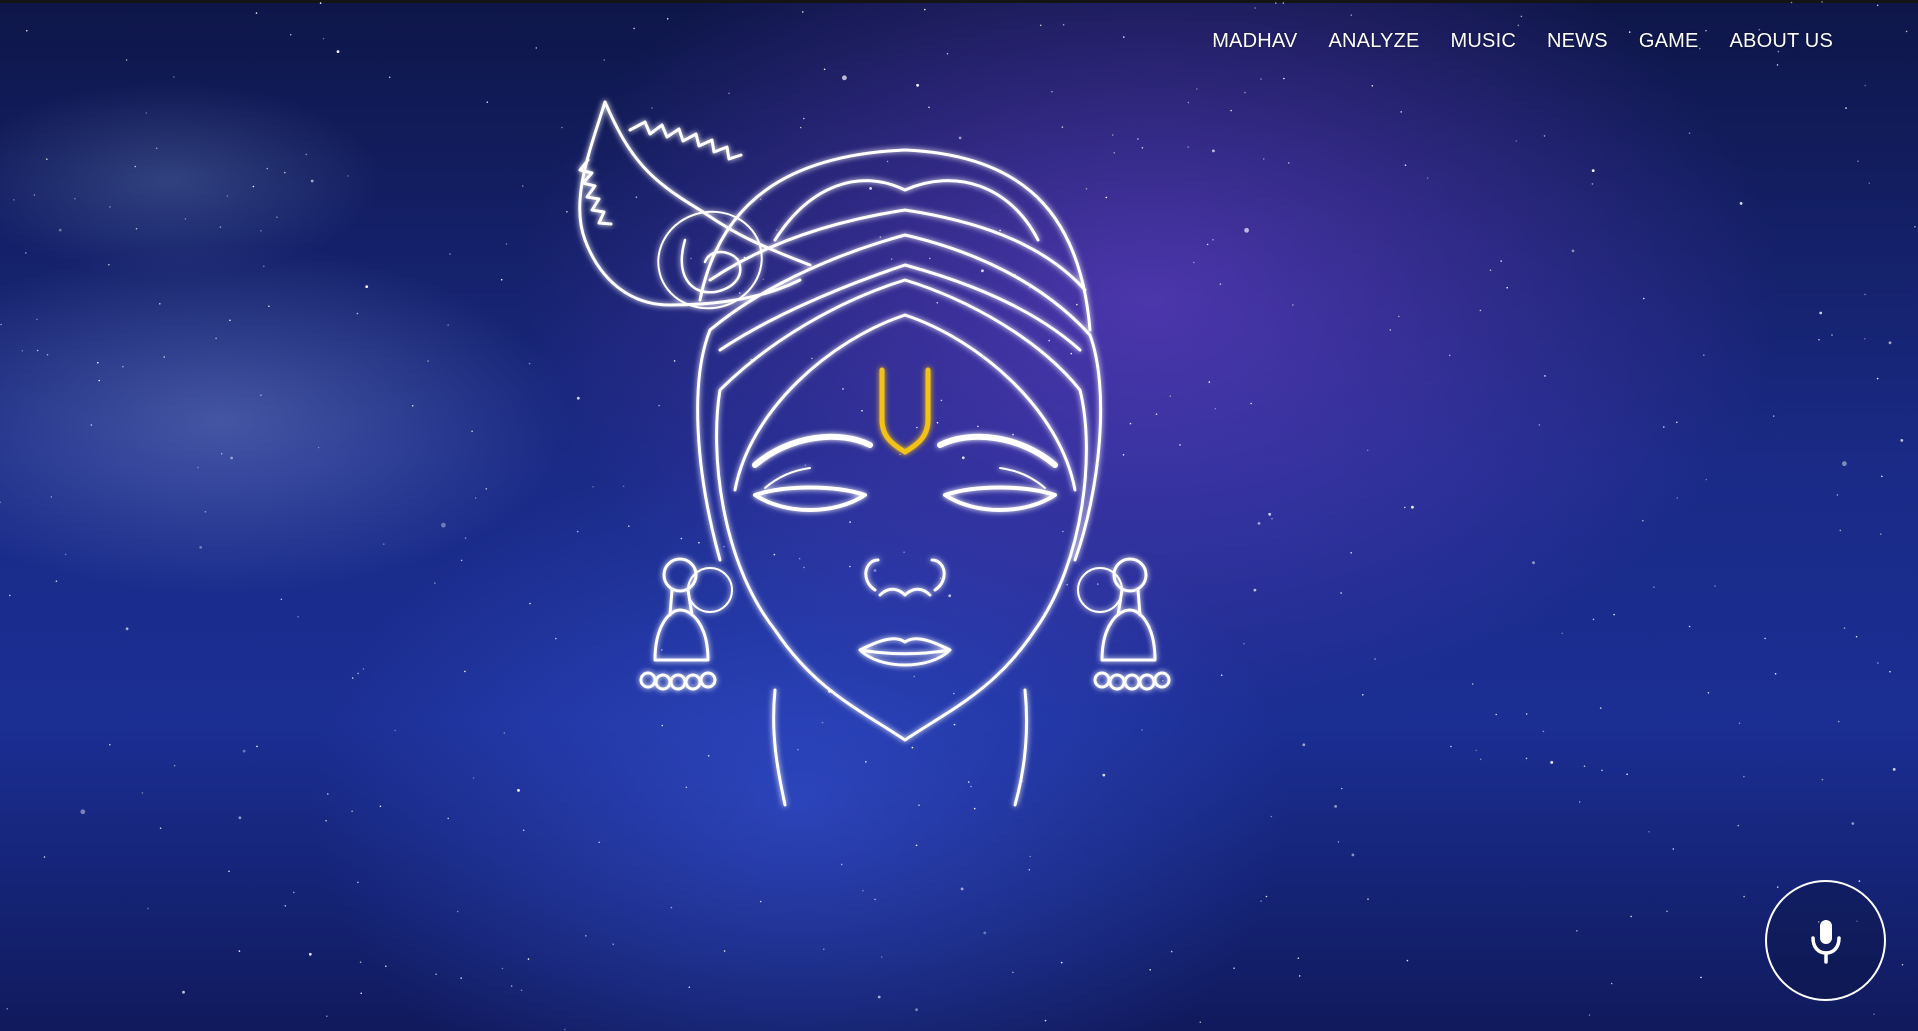 The image size is (1918, 1031). I want to click on nav-item-news: NEWS, so click(1577, 41).